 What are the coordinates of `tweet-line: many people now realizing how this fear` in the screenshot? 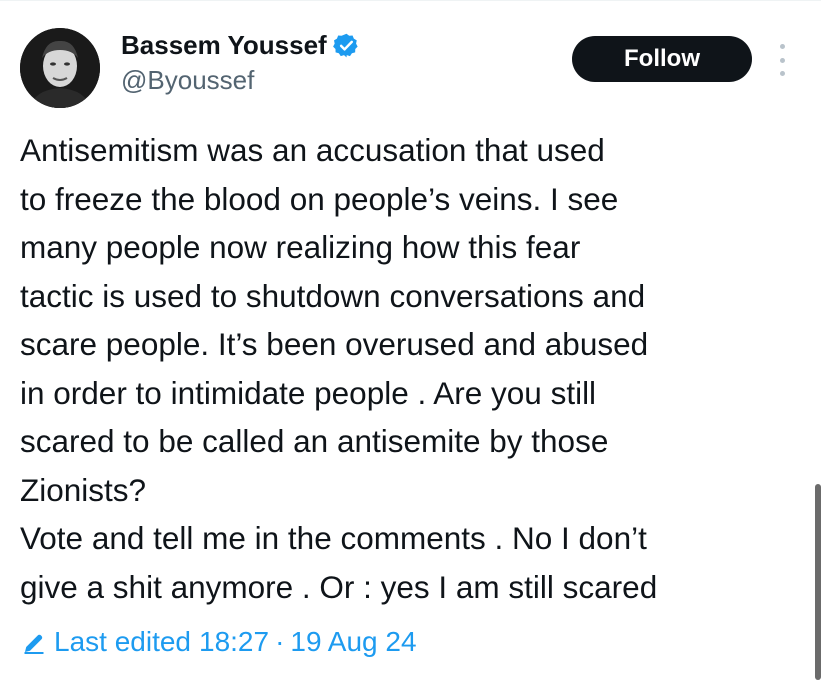 It's located at (300, 247).